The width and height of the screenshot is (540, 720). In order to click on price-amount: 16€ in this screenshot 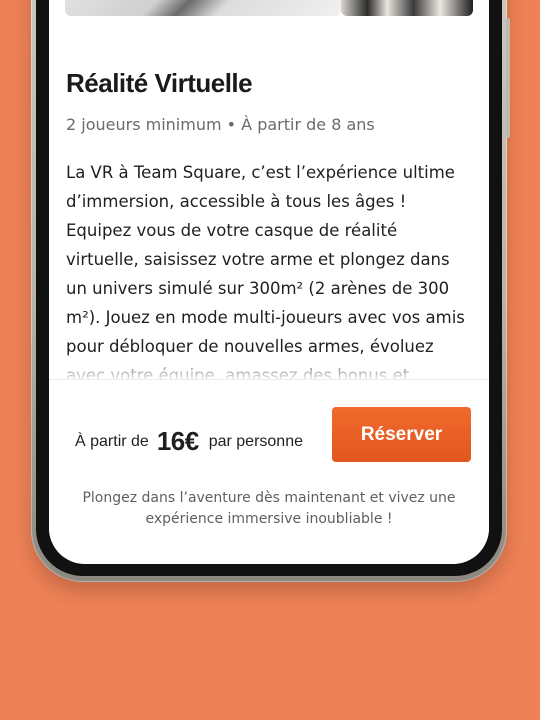, I will do `click(177, 441)`.